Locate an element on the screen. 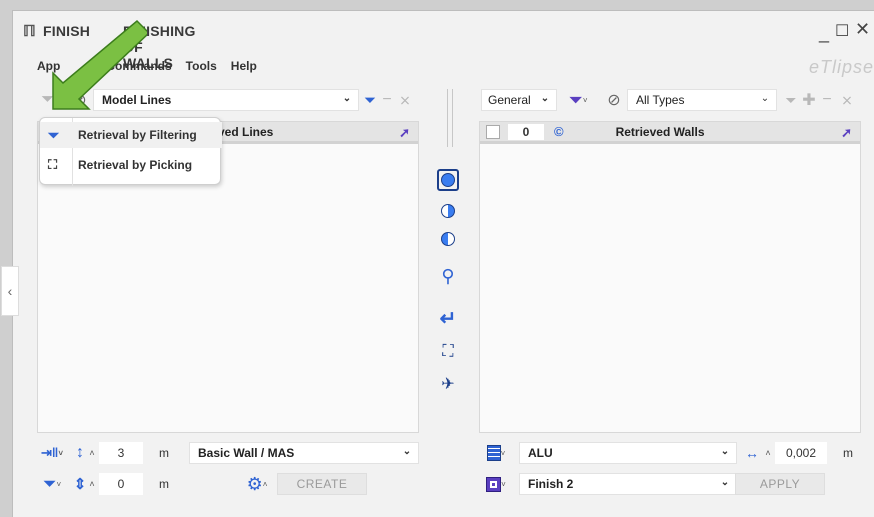 The height and width of the screenshot is (517, 874). popup-item-filtering: ⏷ Retrieval by Filtering is located at coordinates (131, 135).